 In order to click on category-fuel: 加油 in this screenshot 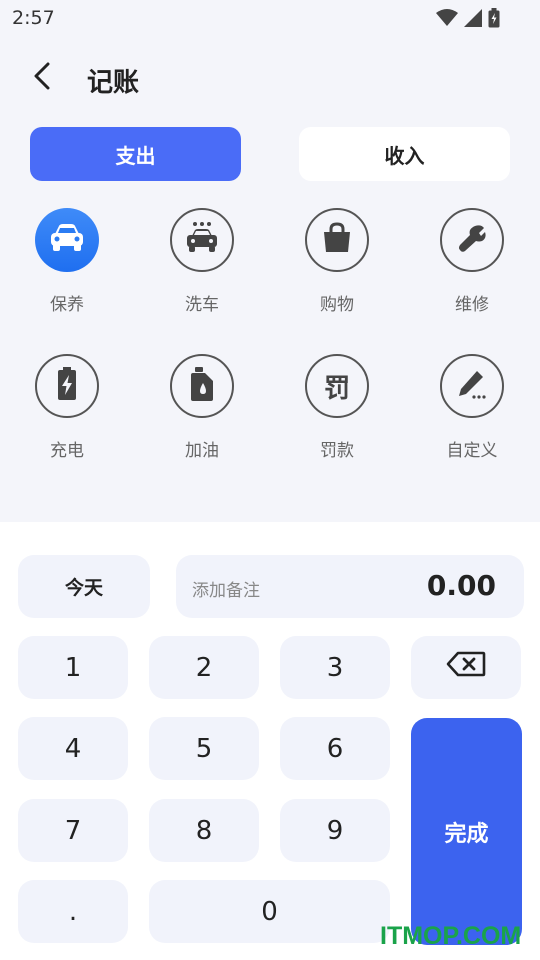, I will do `click(202, 407)`.